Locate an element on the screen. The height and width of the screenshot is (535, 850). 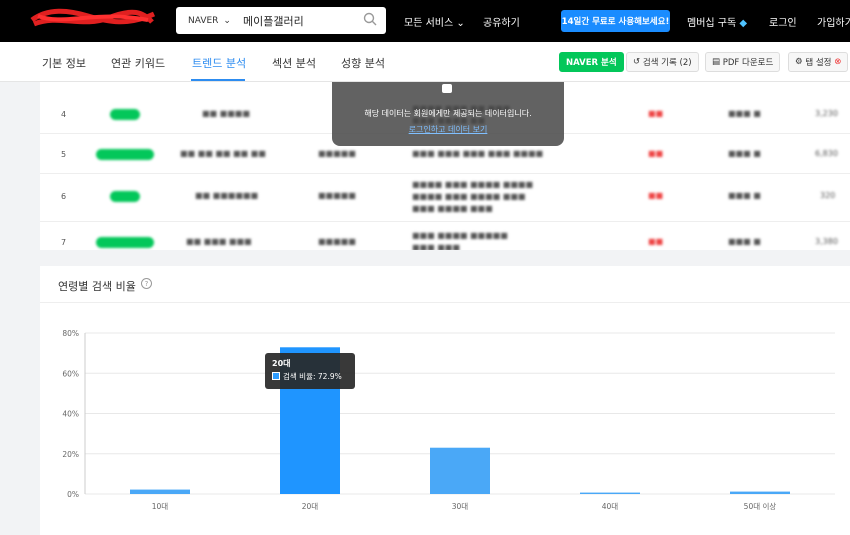
y-tick-label: 0% is located at coordinates (73, 494).